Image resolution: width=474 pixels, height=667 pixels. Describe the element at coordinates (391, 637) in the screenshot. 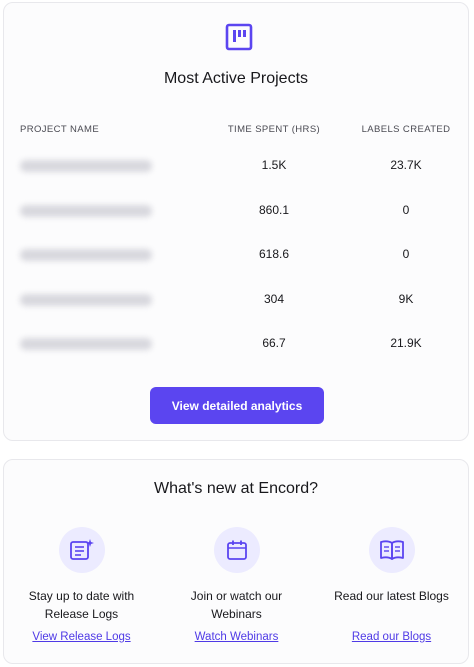

I see `read-blogs-link: Read our Blogs` at that location.